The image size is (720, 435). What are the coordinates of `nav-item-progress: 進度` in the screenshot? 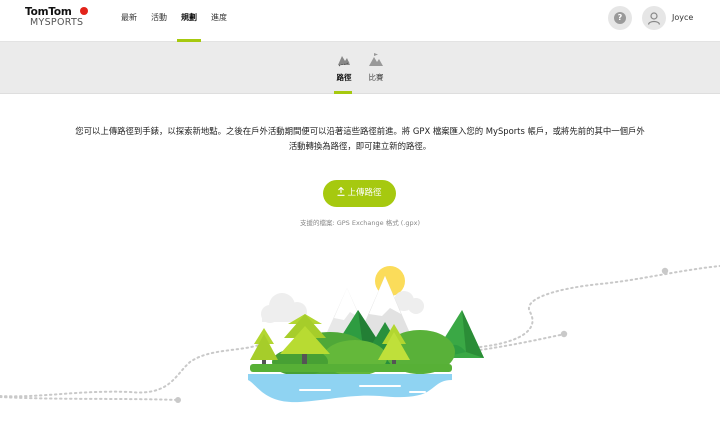 It's located at (219, 21).